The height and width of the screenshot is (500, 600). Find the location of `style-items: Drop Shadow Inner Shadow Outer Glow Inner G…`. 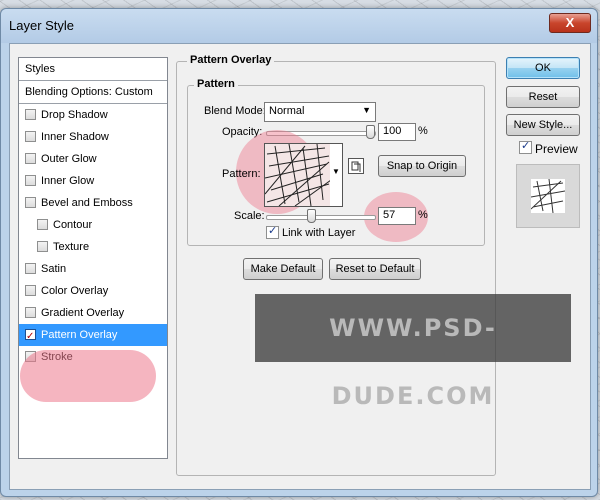

style-items: Drop Shadow Inner Shadow Outer Glow Inner G… is located at coordinates (93, 236).